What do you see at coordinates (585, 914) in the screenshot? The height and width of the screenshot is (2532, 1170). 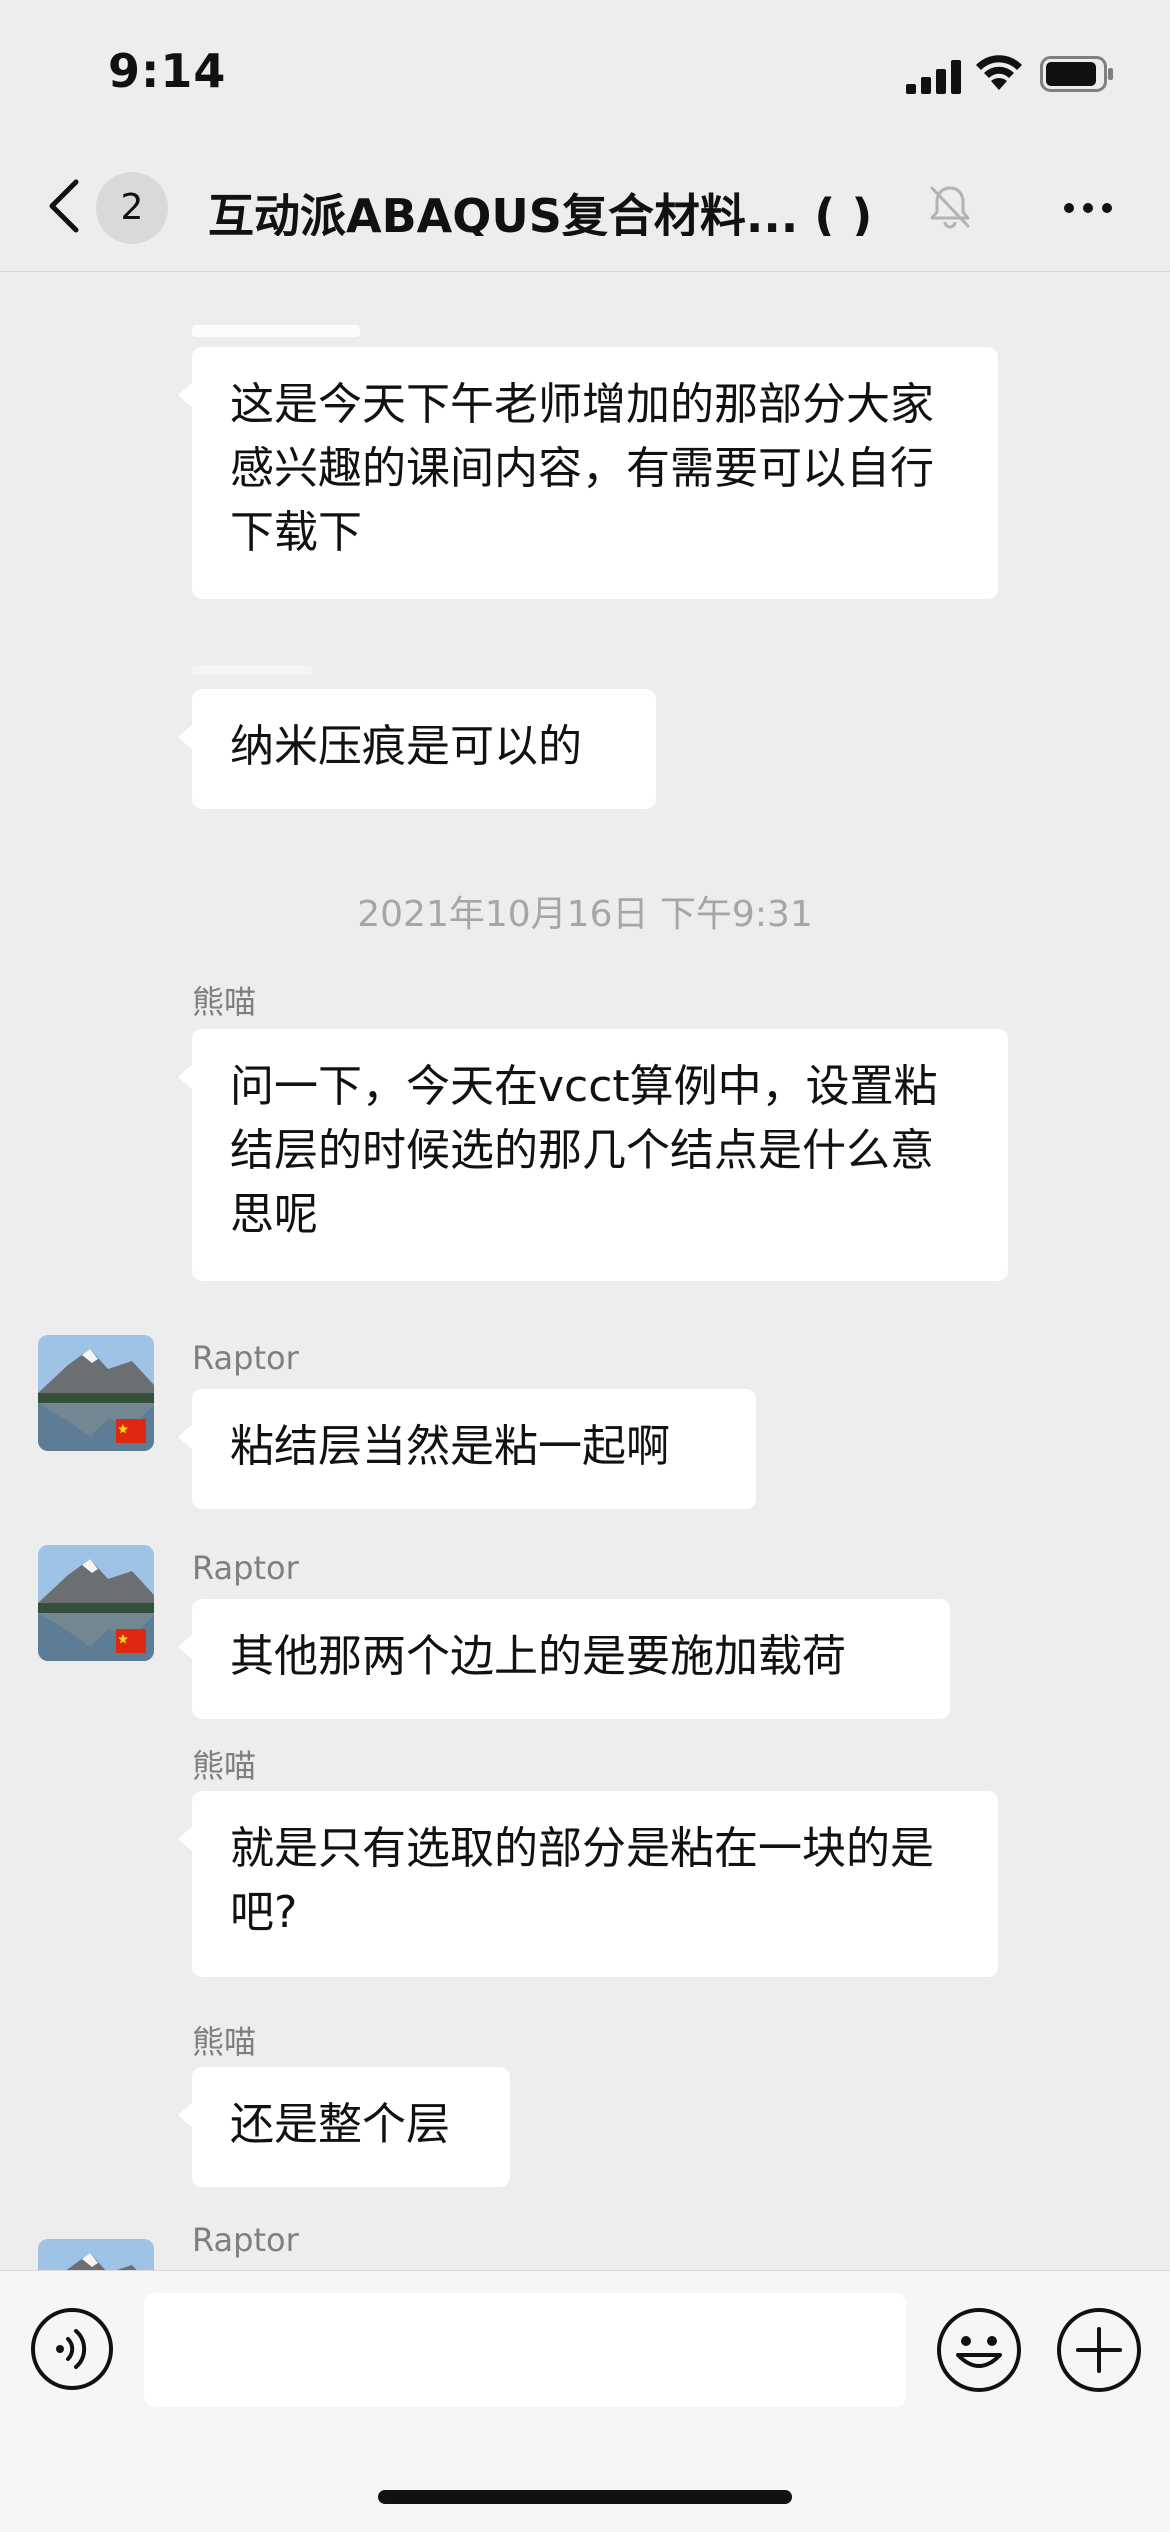 I see `message-timestamp: 2021年10月16日 下午9:31` at bounding box center [585, 914].